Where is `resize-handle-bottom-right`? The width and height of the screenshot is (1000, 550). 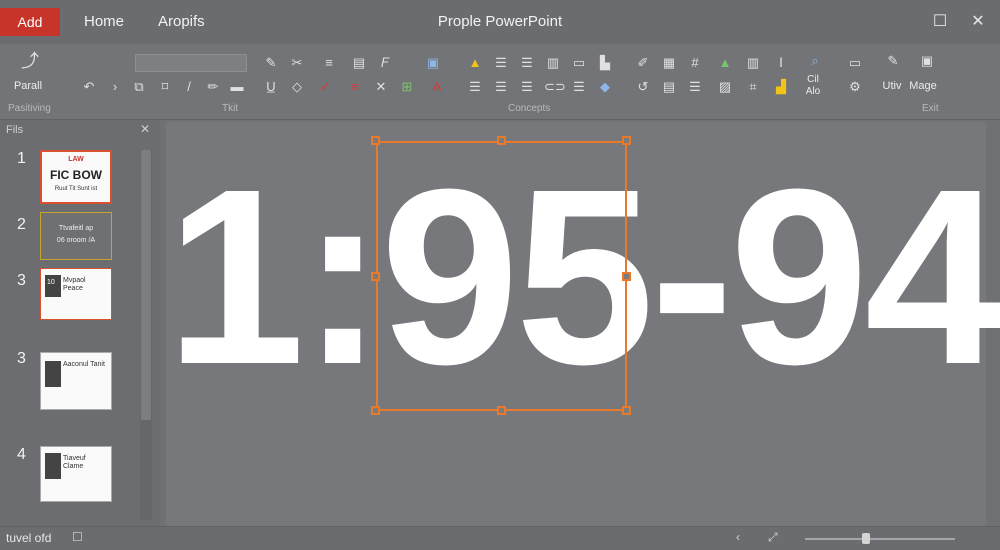
resize-handle-bottom-right is located at coordinates (626, 410).